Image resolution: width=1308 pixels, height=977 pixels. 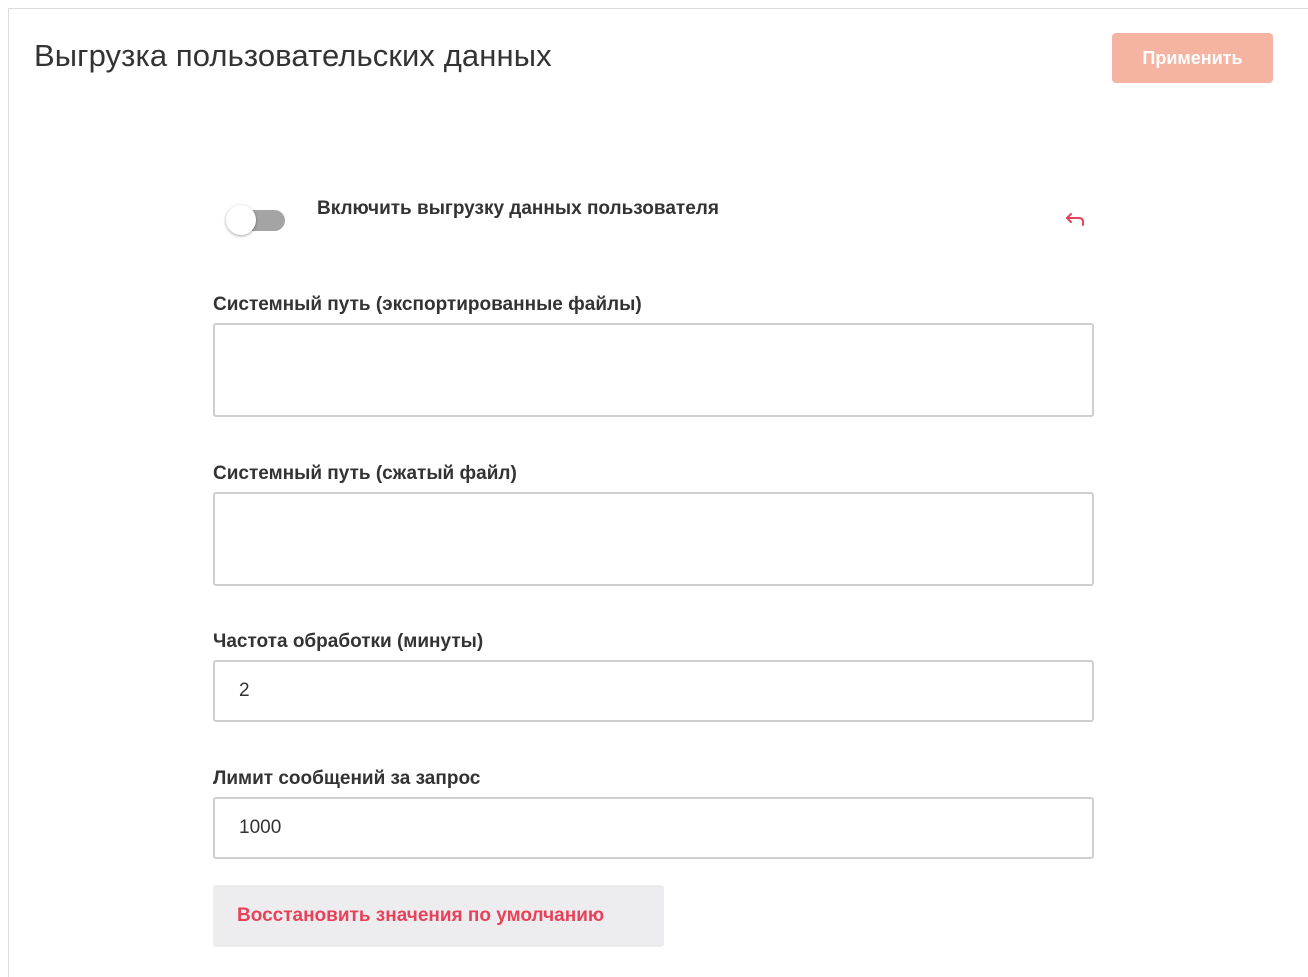 I want to click on message-limit-label: Лимит сообщений за запрос, so click(x=347, y=778).